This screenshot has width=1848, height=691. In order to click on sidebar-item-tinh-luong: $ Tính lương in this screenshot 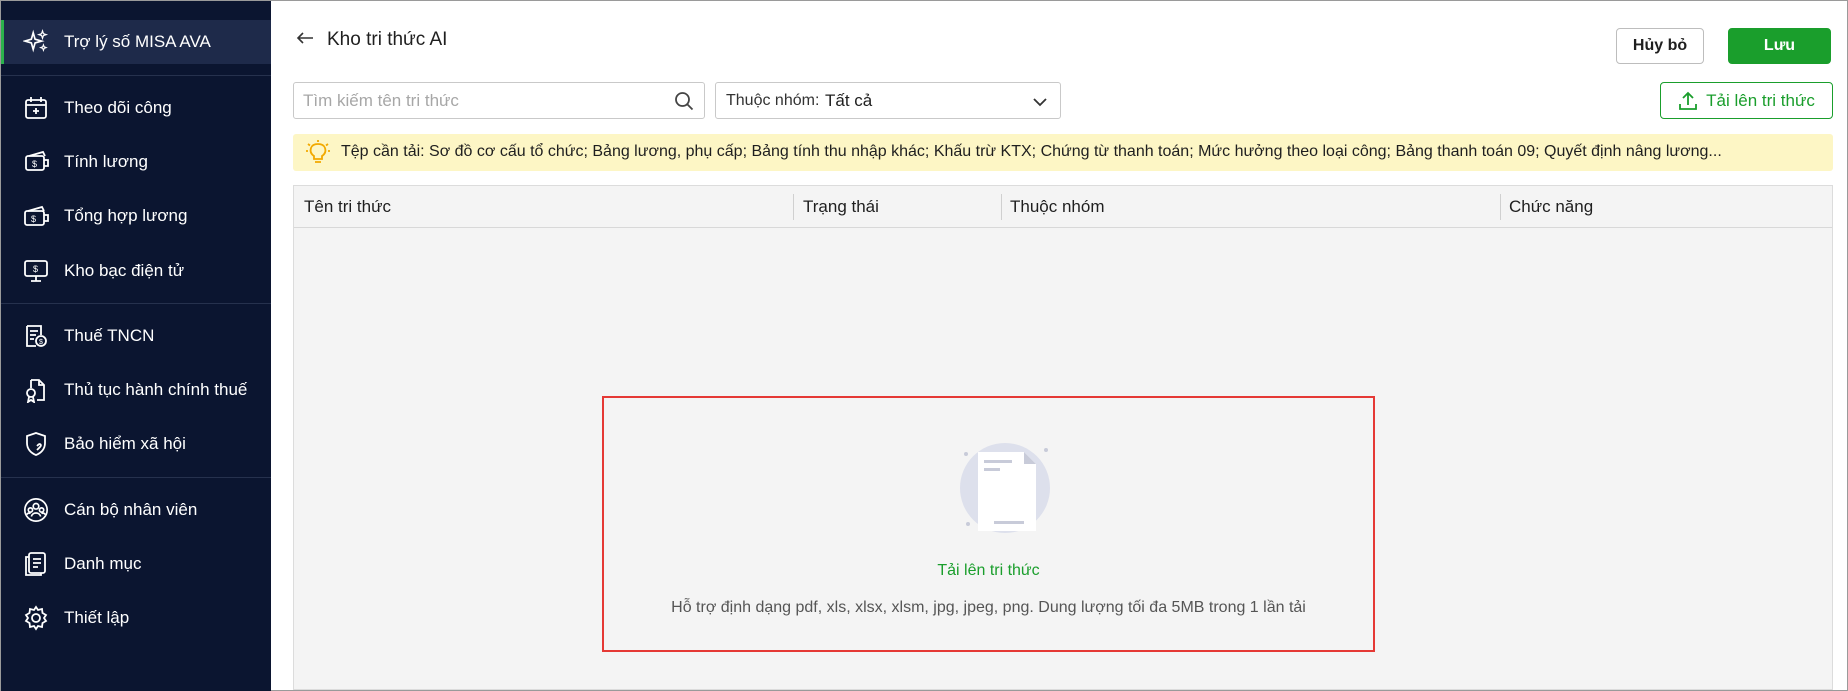, I will do `click(136, 162)`.